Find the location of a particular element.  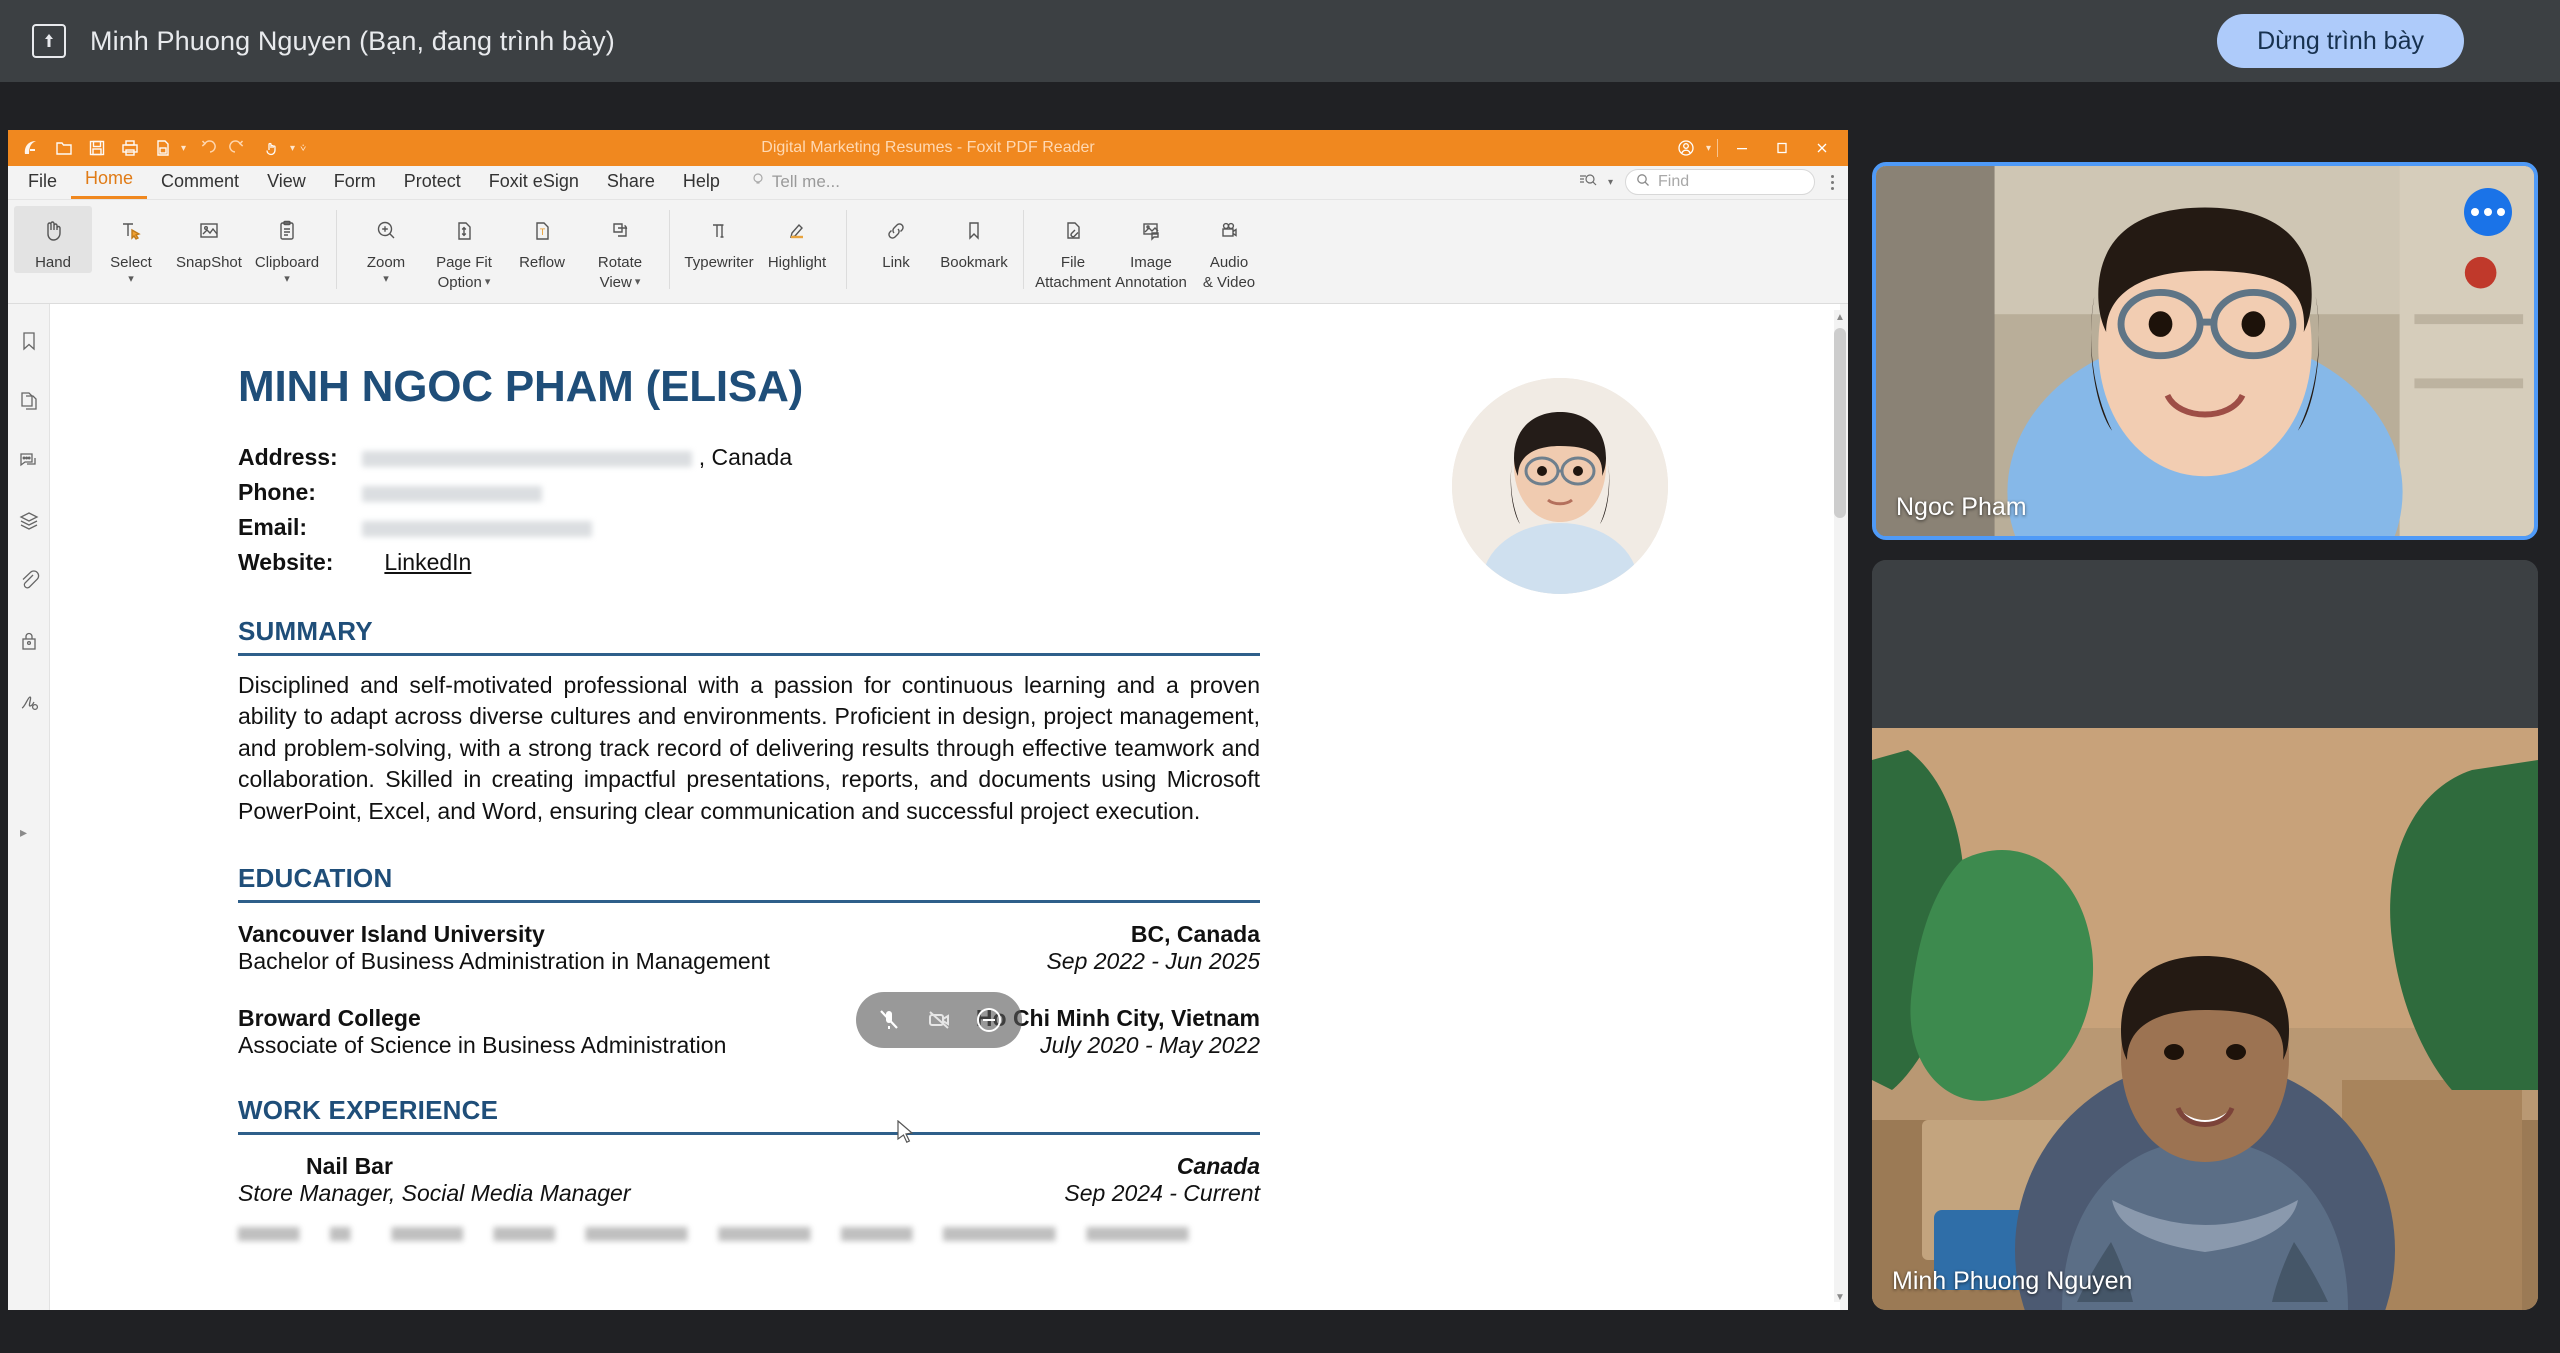

pages-panel-icon is located at coordinates (29, 401).